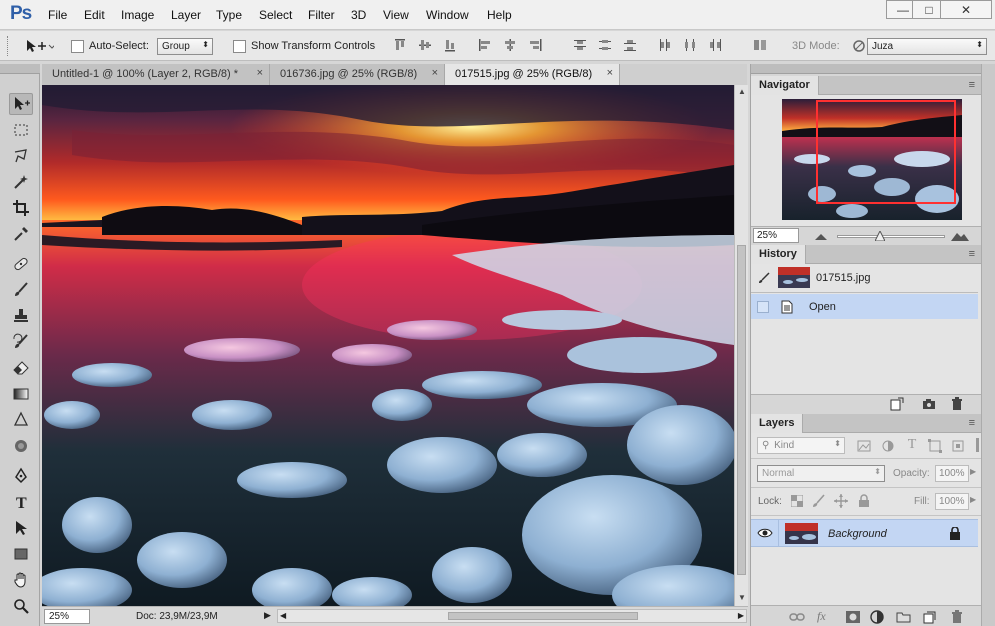 This screenshot has width=995, height=626. What do you see at coordinates (283, 615) in the screenshot?
I see `scroll-left-icon: ◀` at bounding box center [283, 615].